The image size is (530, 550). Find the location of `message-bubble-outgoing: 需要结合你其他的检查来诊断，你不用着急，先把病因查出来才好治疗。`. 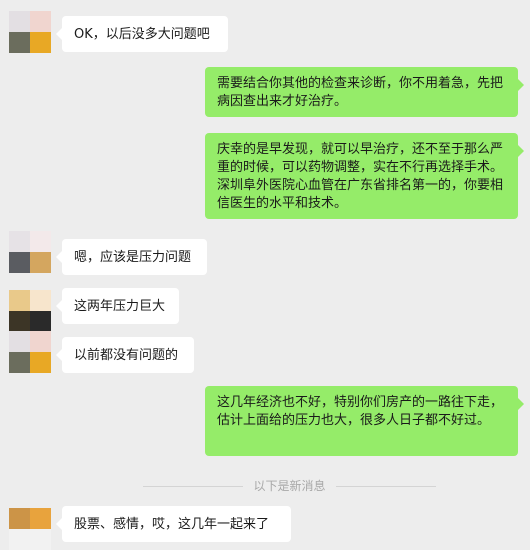

message-bubble-outgoing: 需要结合你其他的检查来诊断，你不用着急，先把病因查出来才好治疗。 is located at coordinates (364, 92).